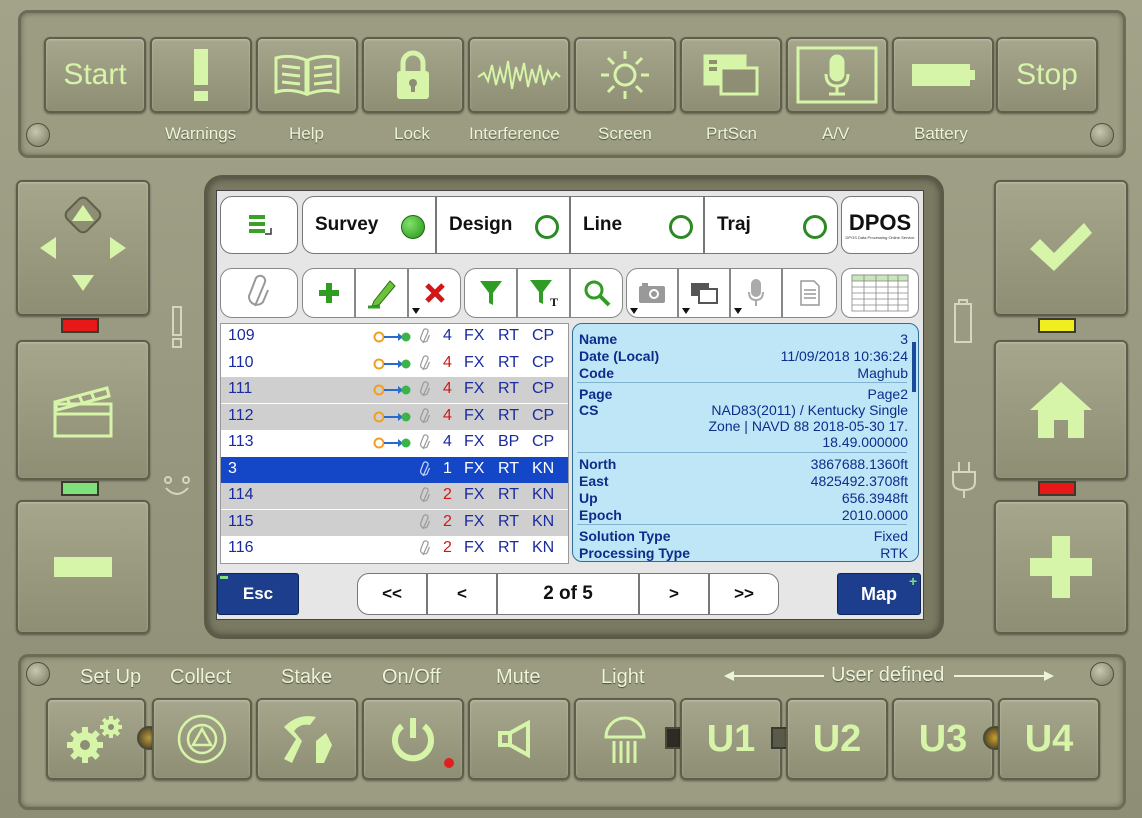 The image size is (1142, 818). What do you see at coordinates (201, 75) in the screenshot?
I see `warnings-button` at bounding box center [201, 75].